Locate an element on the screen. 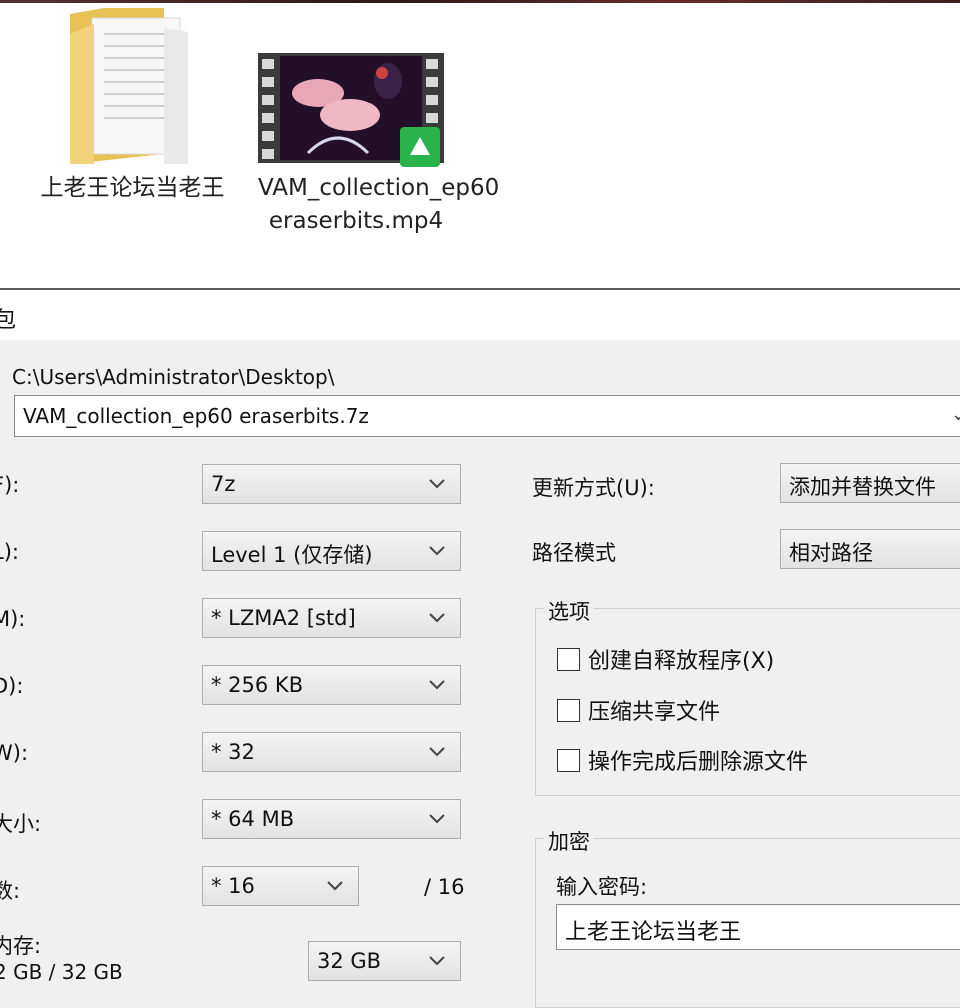 The image size is (960, 1008). folder-icon is located at coordinates (129, 86).